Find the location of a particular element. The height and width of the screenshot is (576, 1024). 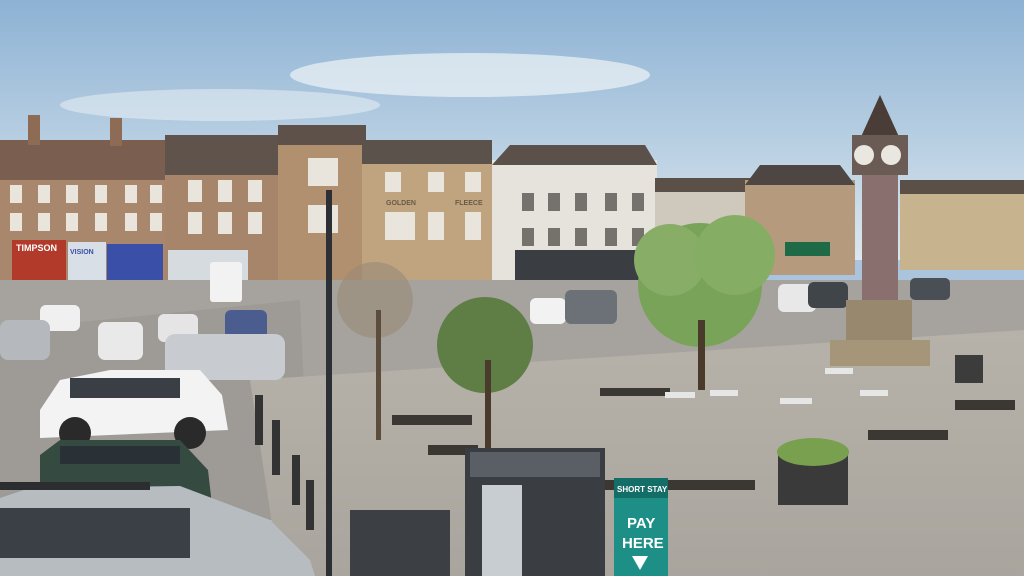

parking-sign: SHORT STAY PAY HERE is located at coordinates (641, 527).